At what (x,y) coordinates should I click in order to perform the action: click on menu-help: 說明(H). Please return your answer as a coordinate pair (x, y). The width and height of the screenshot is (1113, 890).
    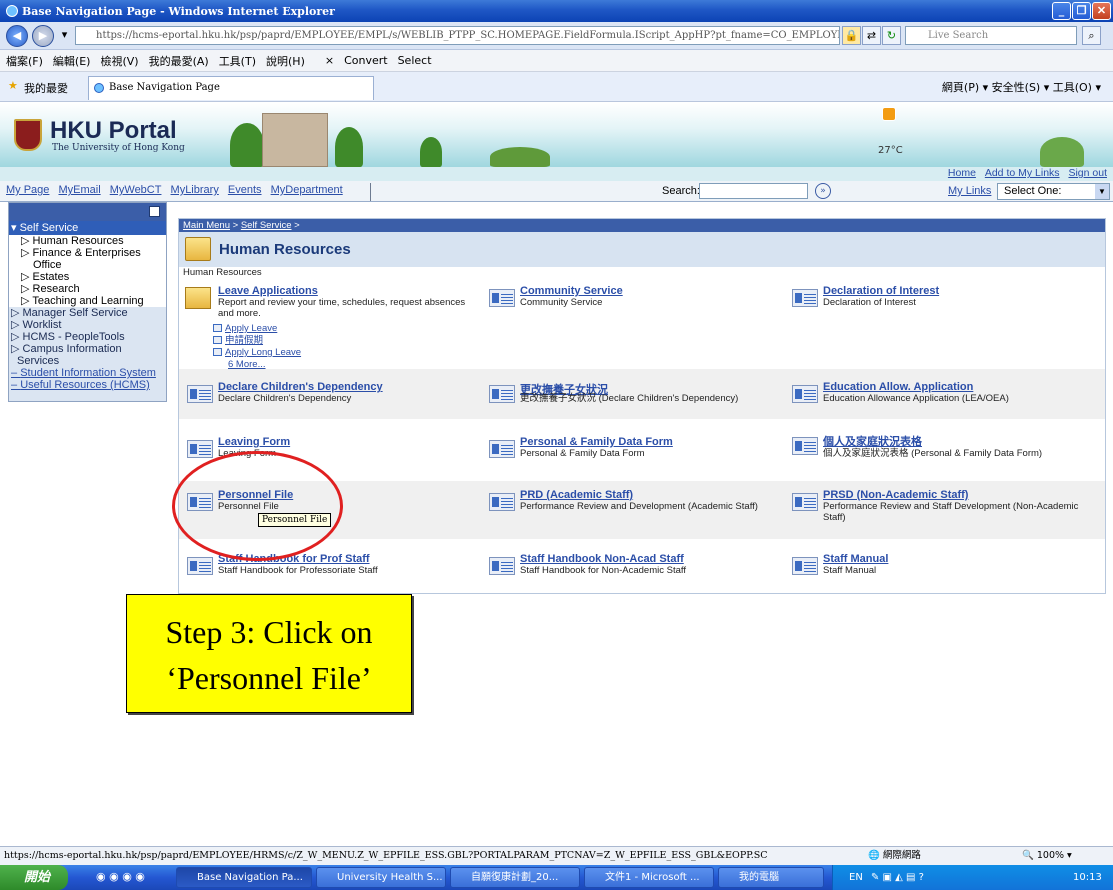
    Looking at the image, I should click on (285, 61).